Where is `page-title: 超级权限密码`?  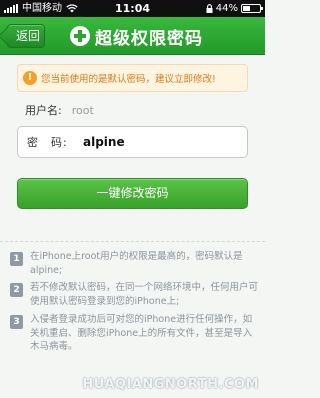
page-title: 超级权限密码 is located at coordinates (149, 38).